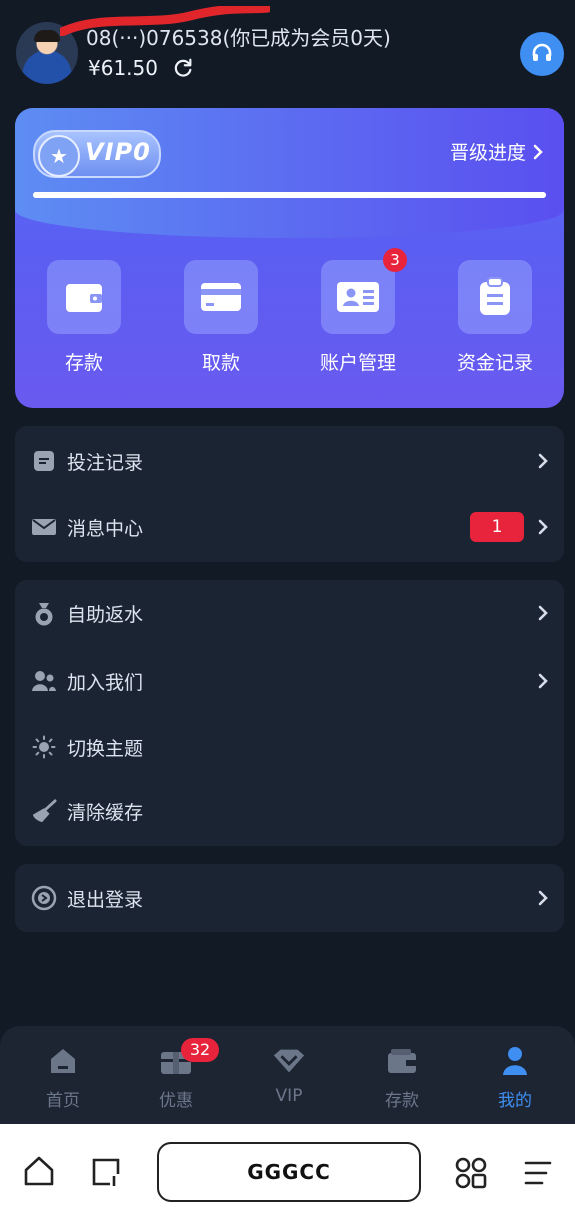  Describe the element at coordinates (495, 297) in the screenshot. I see `clipboard-icon` at that location.